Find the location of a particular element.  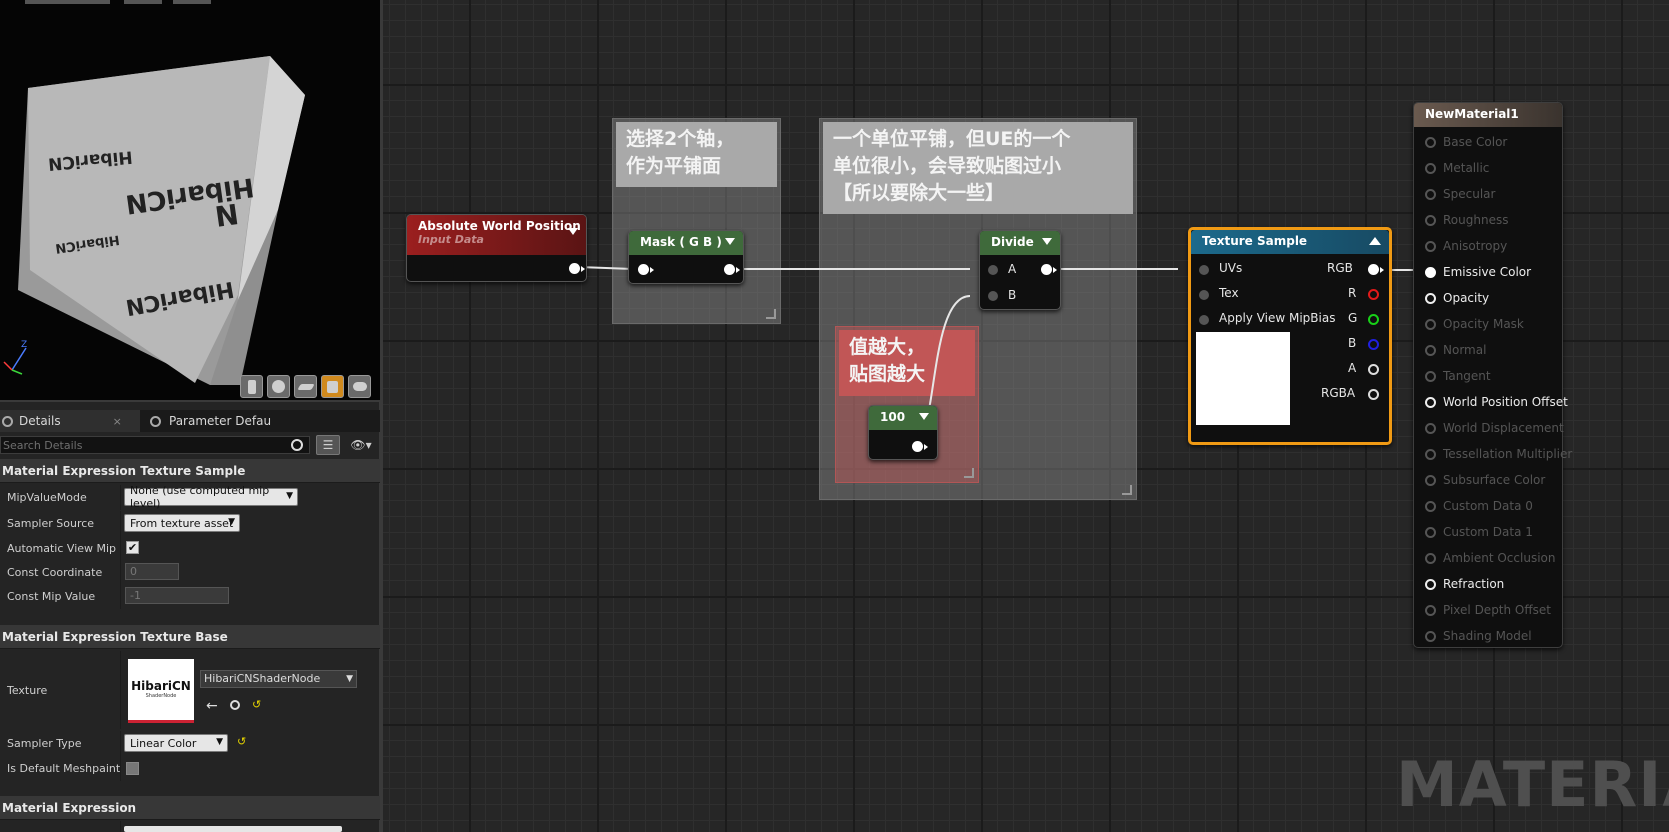

sphere-icon is located at coordinates (278, 386).